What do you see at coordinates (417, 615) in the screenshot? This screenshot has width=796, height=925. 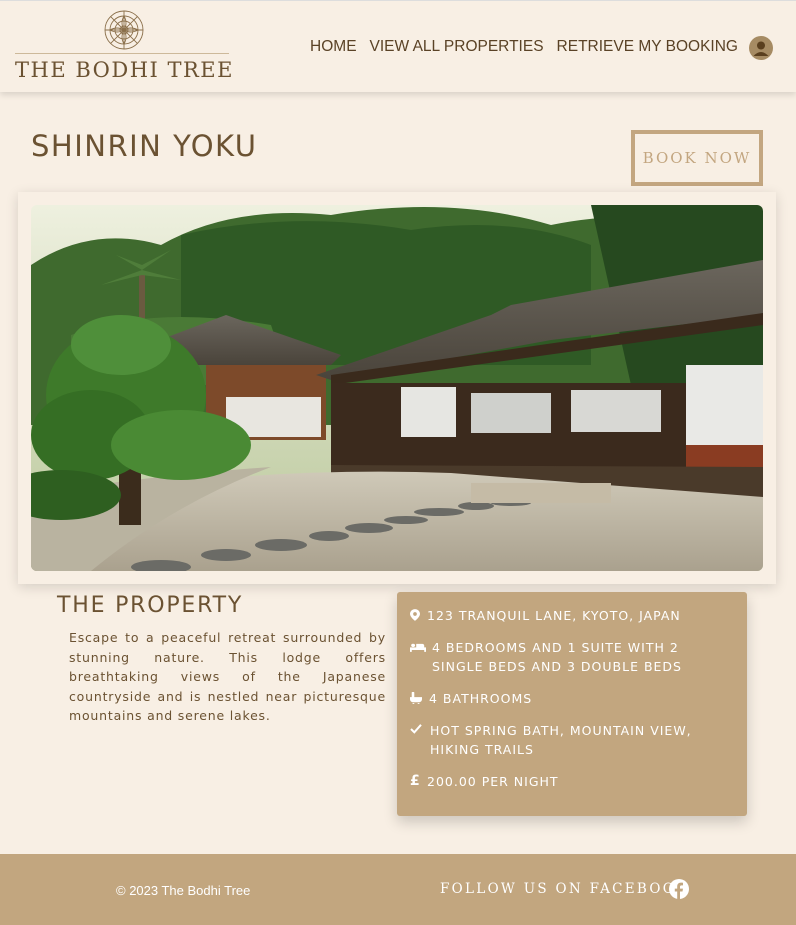 I see `map-marker-icon` at bounding box center [417, 615].